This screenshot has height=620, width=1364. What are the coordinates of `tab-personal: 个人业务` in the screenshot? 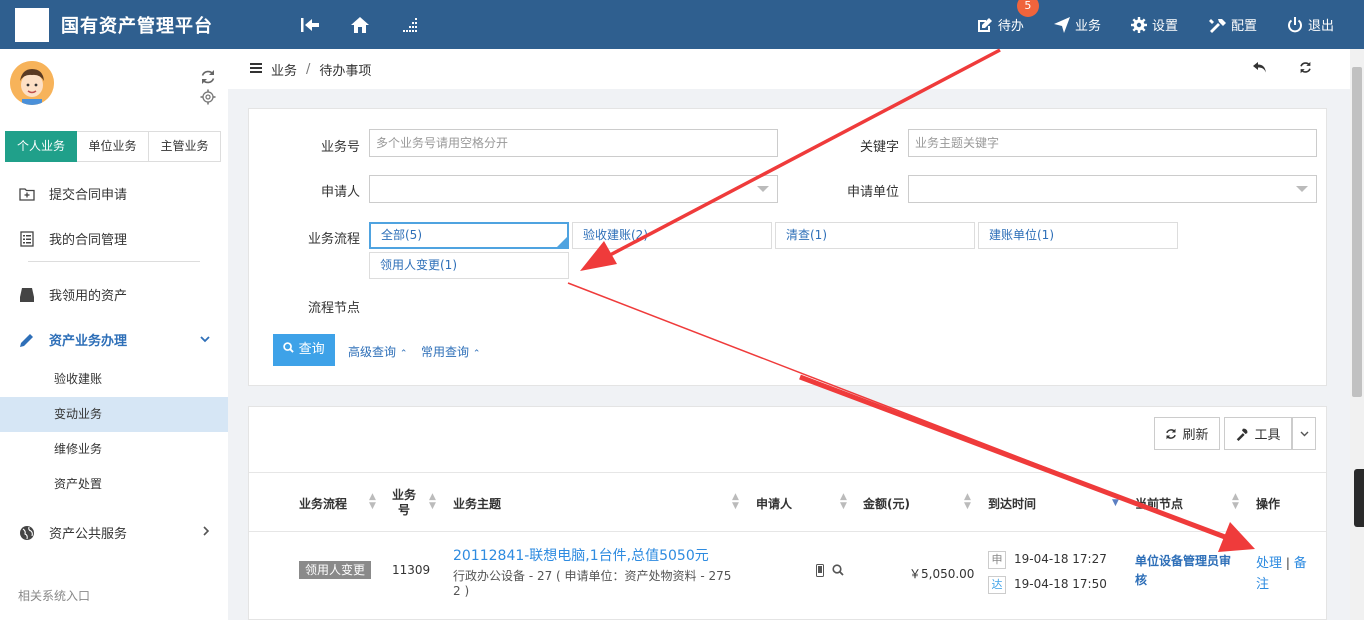 It's located at (41, 146).